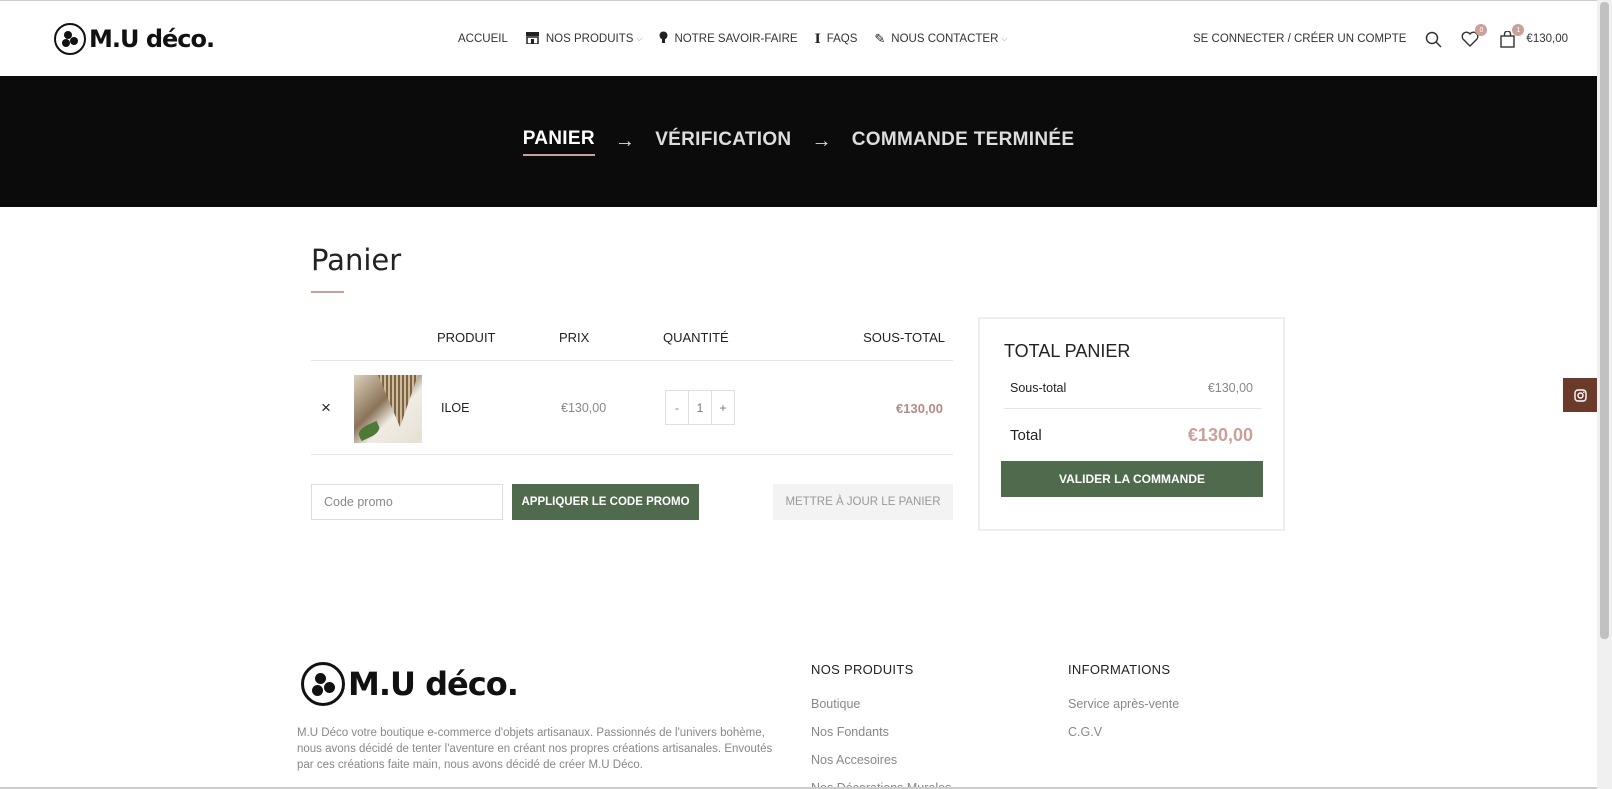 This screenshot has width=1612, height=789. What do you see at coordinates (558, 142) in the screenshot?
I see `step-panier: Panier` at bounding box center [558, 142].